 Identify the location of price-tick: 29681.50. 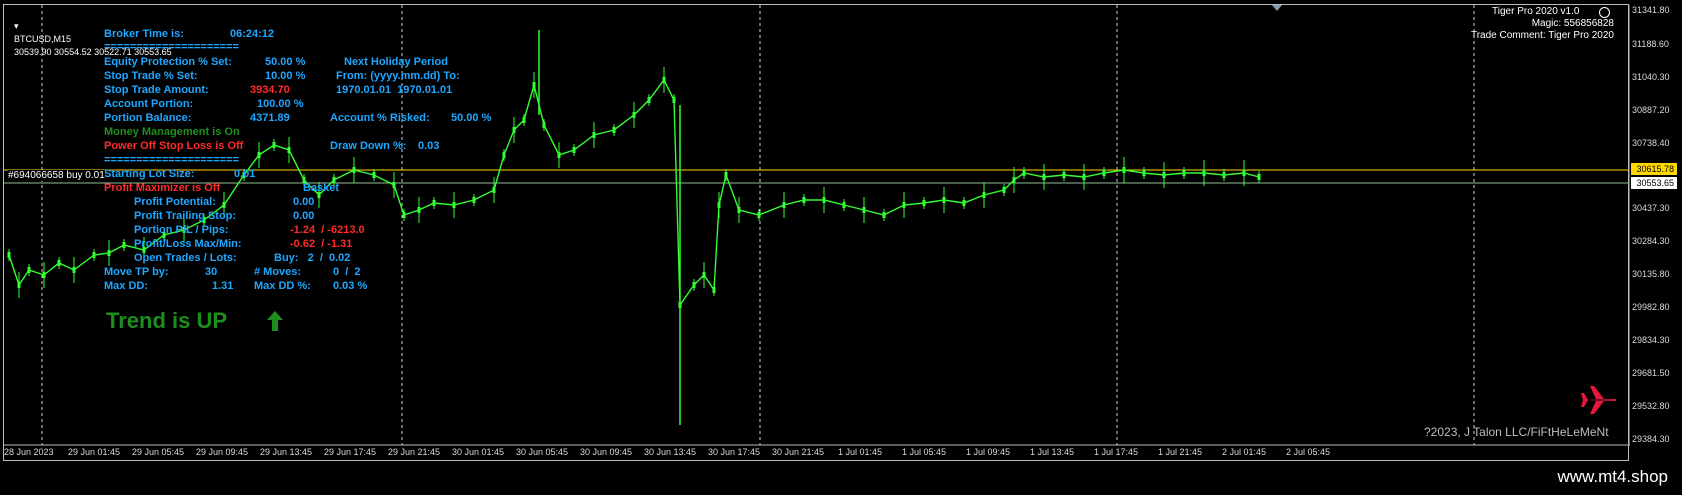
(1651, 373).